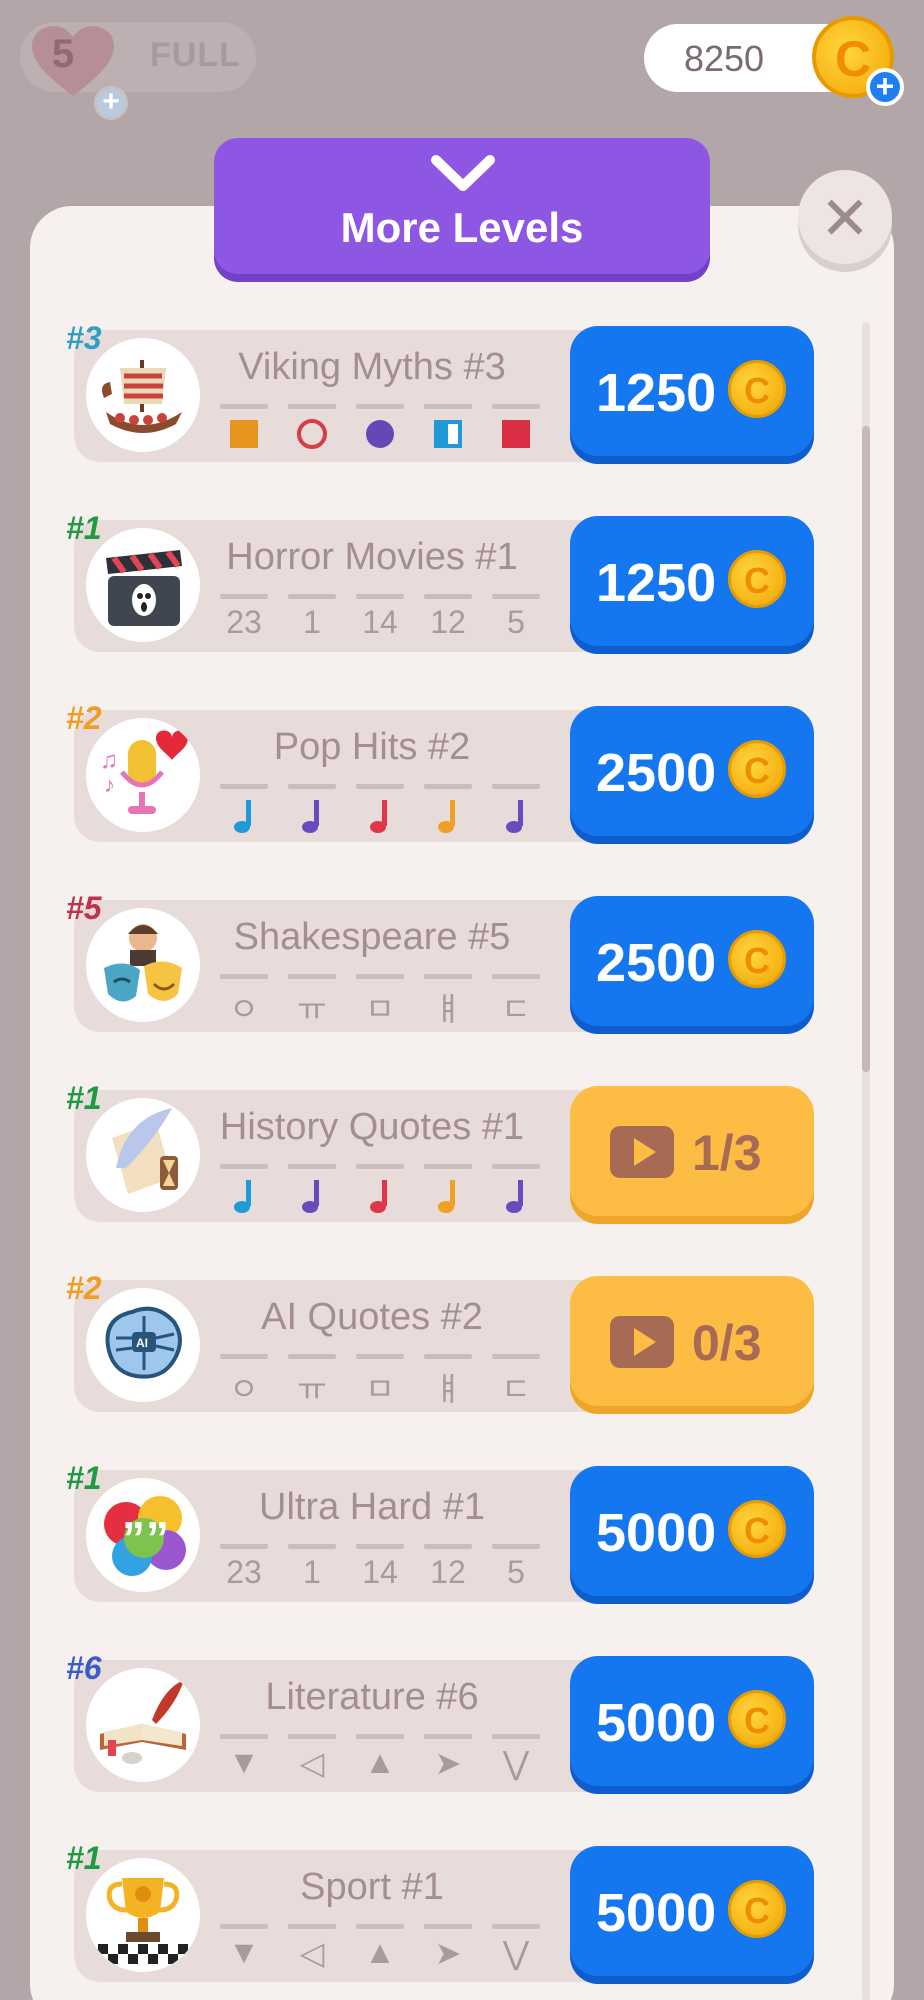 This screenshot has height=2000, width=924. Describe the element at coordinates (462, 227) in the screenshot. I see `panel-title: More Levels` at that location.